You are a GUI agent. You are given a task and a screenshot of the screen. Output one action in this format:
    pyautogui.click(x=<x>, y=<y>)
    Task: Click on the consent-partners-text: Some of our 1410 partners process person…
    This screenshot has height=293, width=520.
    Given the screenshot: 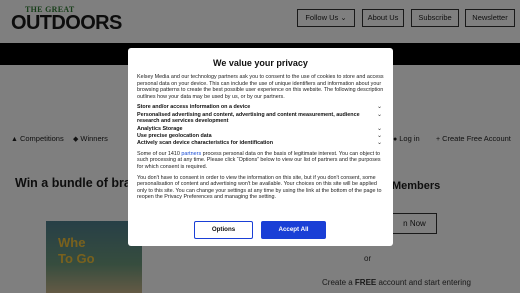 What is the action you would take?
    pyautogui.click(x=260, y=161)
    